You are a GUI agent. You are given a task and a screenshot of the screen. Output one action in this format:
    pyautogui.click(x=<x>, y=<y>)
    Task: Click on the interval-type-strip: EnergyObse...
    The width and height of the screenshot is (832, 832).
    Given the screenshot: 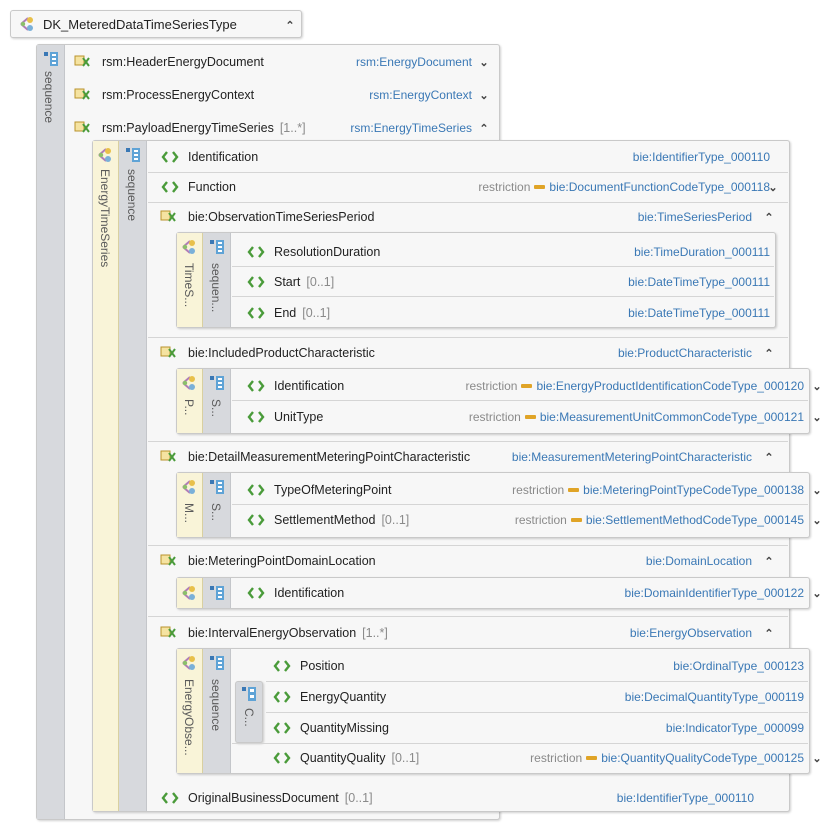 What is the action you would take?
    pyautogui.click(x=190, y=711)
    